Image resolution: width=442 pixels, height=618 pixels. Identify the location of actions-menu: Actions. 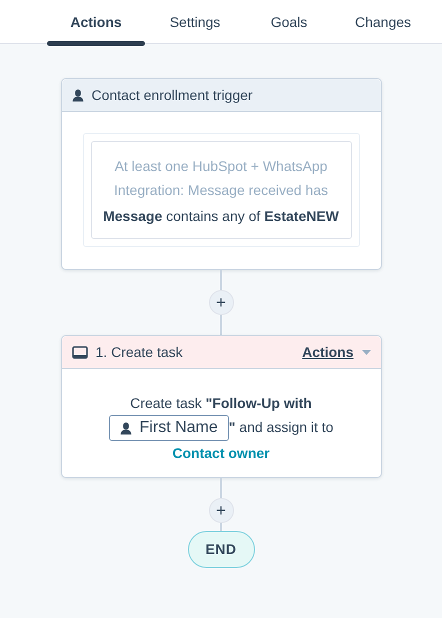
(328, 352).